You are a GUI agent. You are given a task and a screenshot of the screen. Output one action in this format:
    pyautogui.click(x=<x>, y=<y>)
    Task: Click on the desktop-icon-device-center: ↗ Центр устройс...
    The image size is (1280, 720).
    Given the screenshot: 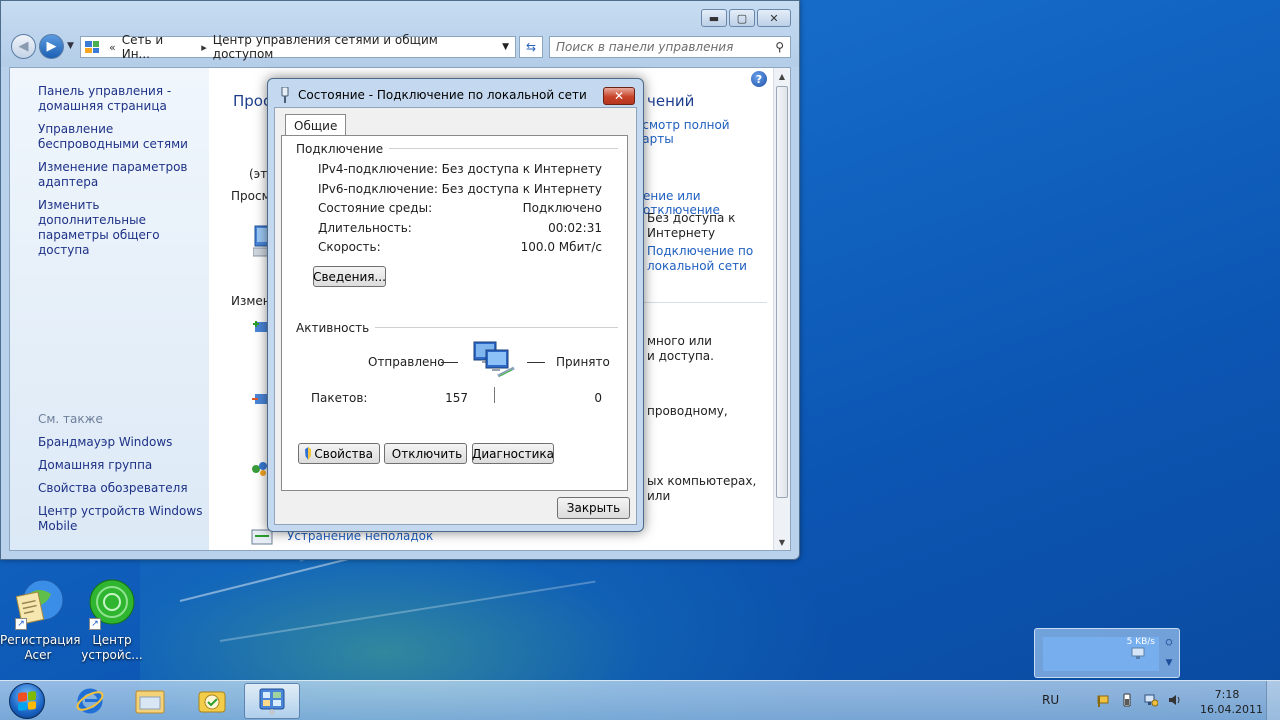 What is the action you would take?
    pyautogui.click(x=112, y=619)
    